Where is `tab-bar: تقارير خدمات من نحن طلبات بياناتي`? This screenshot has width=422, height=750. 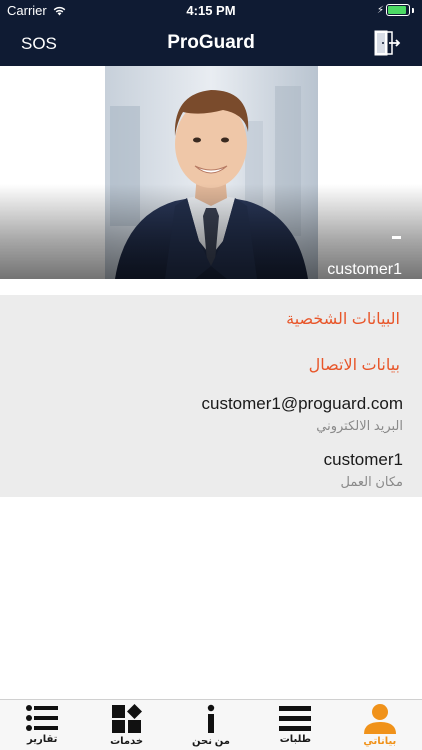 tab-bar: تقارير خدمات من نحن طلبات بياناتي is located at coordinates (211, 724).